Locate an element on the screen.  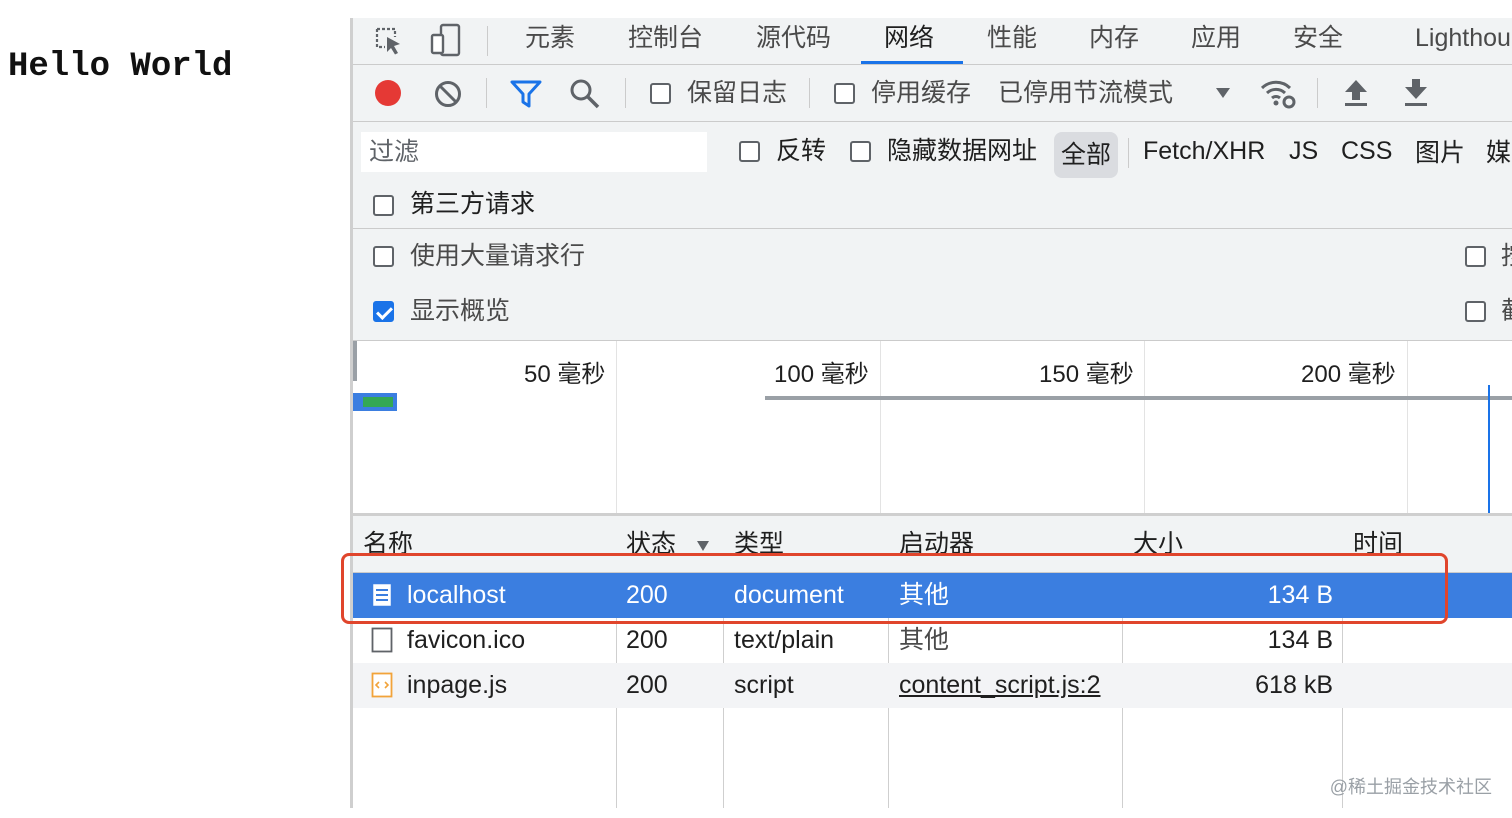
row-size: 618 kB is located at coordinates (1294, 685).